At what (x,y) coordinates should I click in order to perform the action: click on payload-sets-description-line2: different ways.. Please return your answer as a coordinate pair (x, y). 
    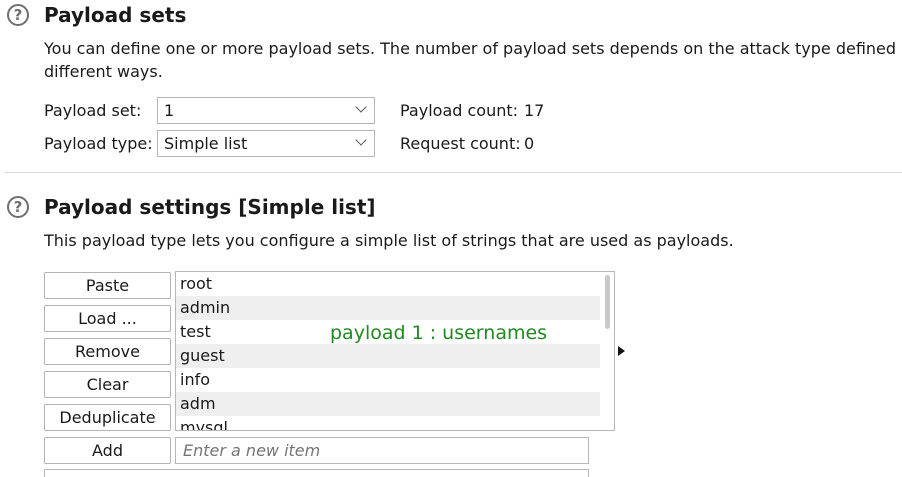
    Looking at the image, I should click on (103, 71).